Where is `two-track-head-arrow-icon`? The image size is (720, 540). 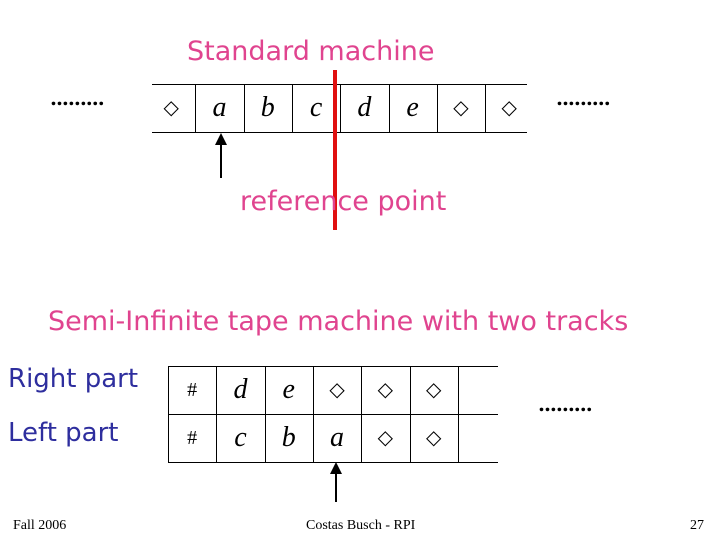
two-track-head-arrow-icon is located at coordinates (336, 484).